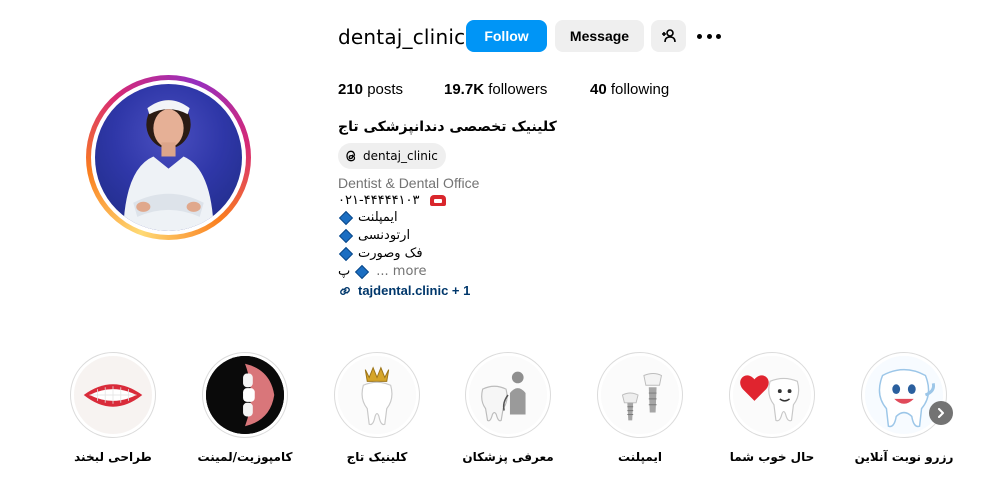 The width and height of the screenshot is (996, 504). I want to click on bio-phone-line: ۰۲۱-۴۴۴۴۴۱۰۳, so click(392, 200).